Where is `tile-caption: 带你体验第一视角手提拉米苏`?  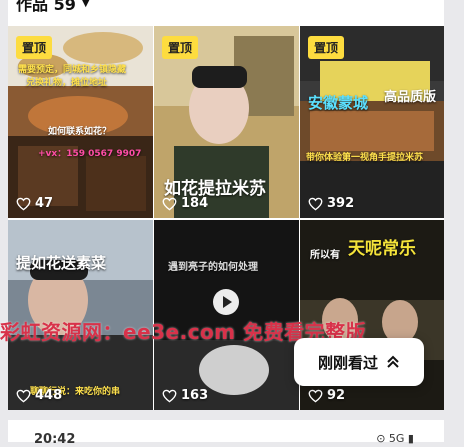
tile-caption: 带你体验第一视角手提拉米苏 is located at coordinates (365, 158).